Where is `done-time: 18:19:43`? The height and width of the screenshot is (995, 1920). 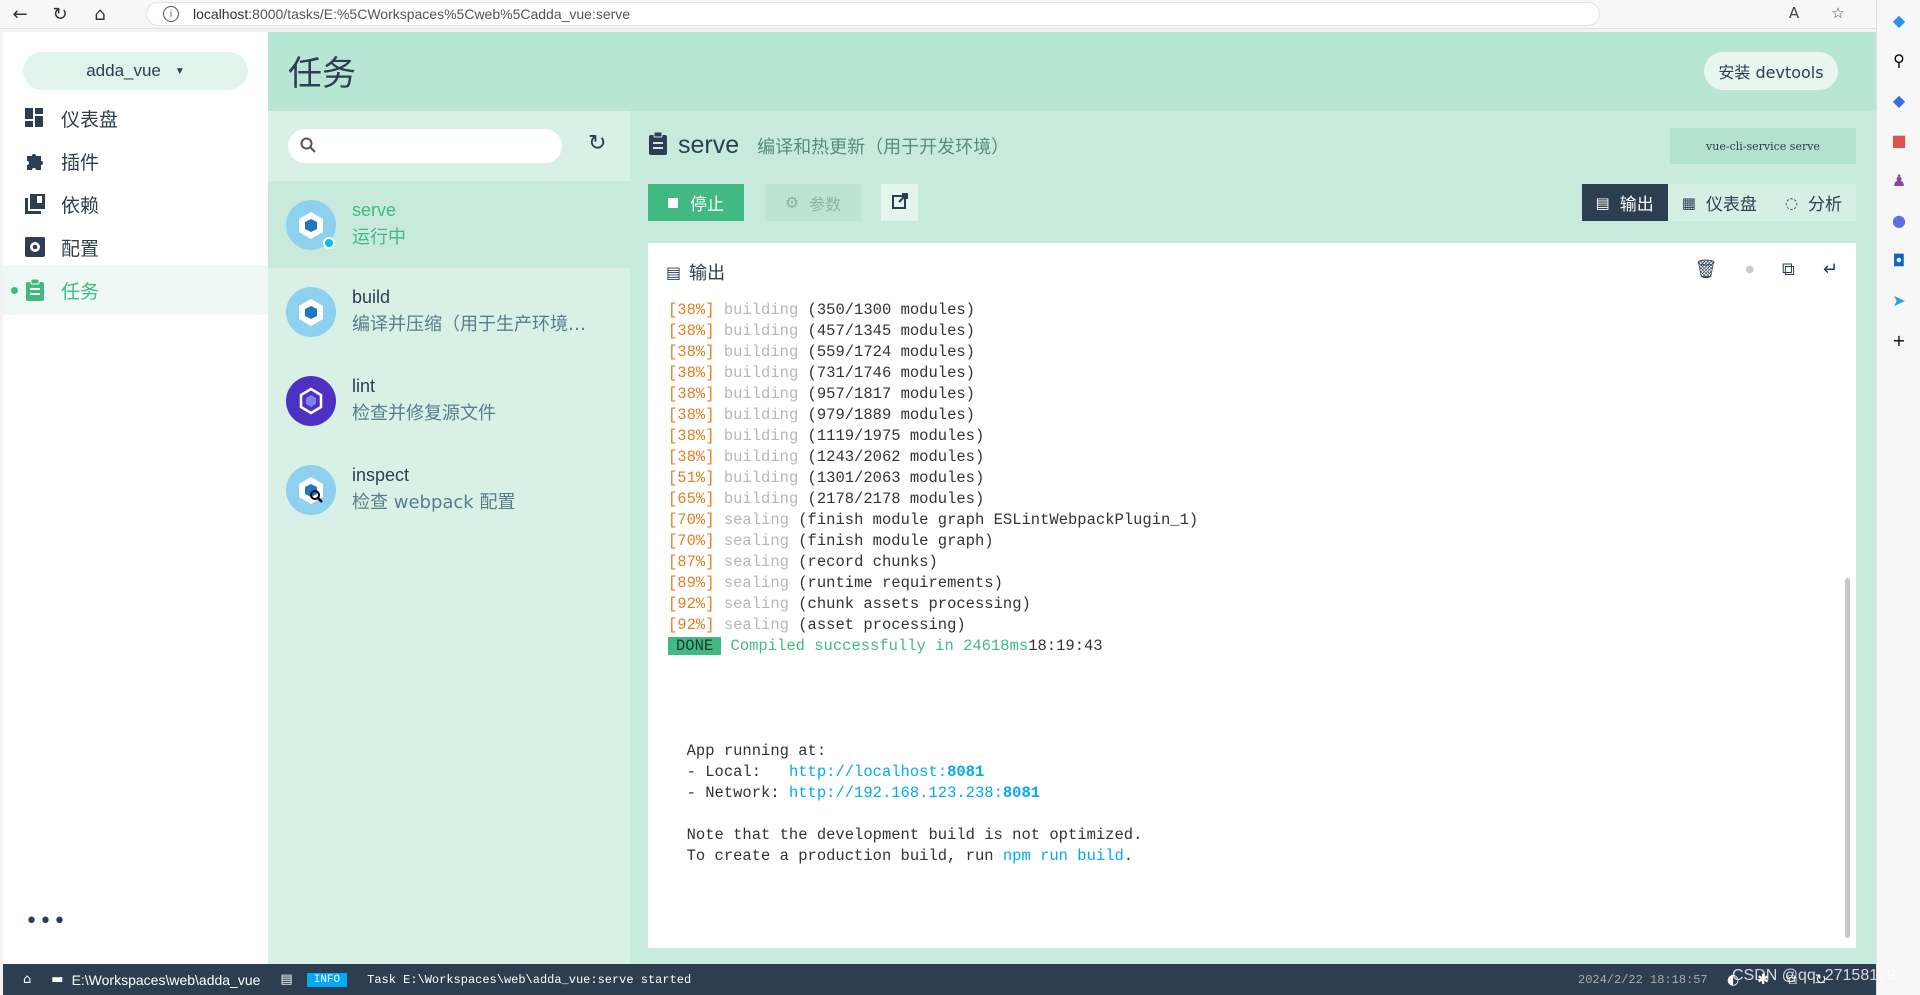
done-time: 18:19:43 is located at coordinates (1065, 646).